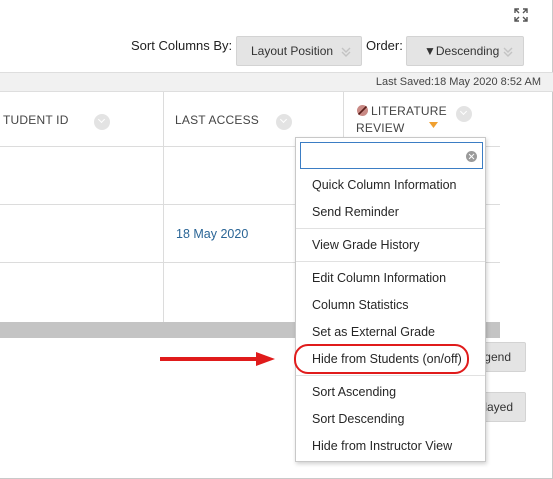 The image size is (553, 479). Describe the element at coordinates (382, 446) in the screenshot. I see `menu-item-hide-from-instructor-view: Hide from Instructor View` at that location.